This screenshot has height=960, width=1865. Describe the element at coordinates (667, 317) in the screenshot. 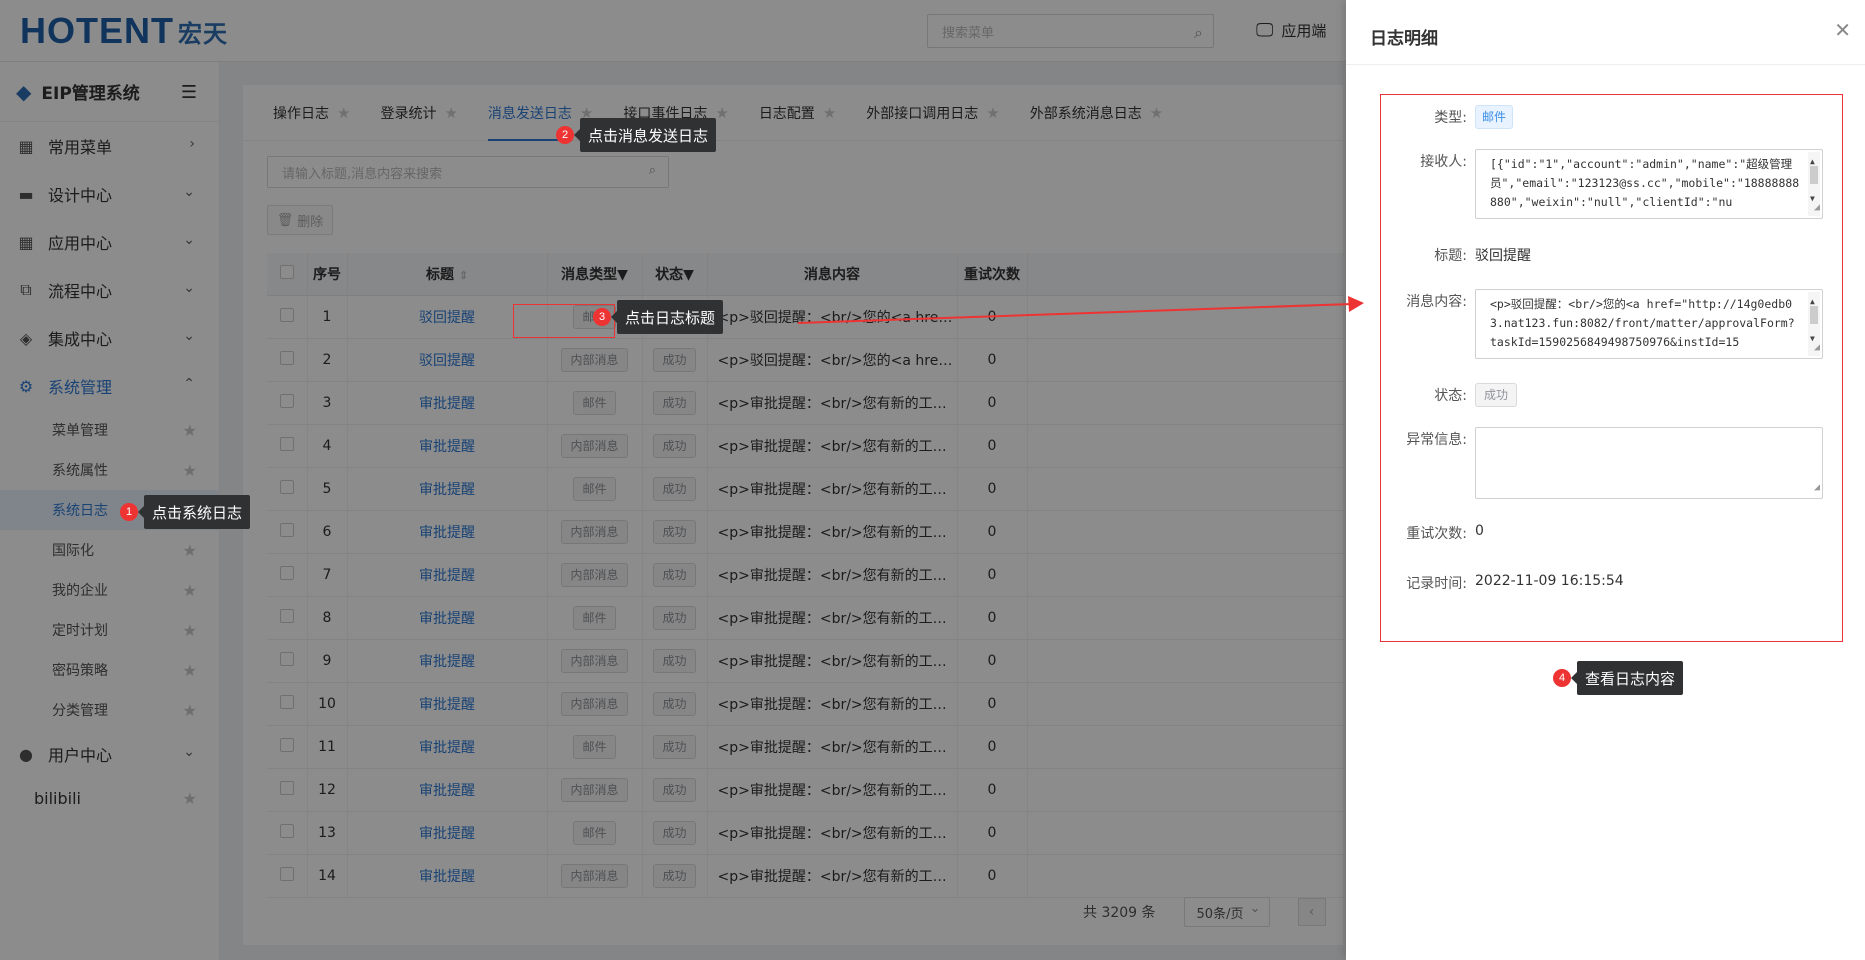

I see `callout-text: 点击日志标题` at that location.